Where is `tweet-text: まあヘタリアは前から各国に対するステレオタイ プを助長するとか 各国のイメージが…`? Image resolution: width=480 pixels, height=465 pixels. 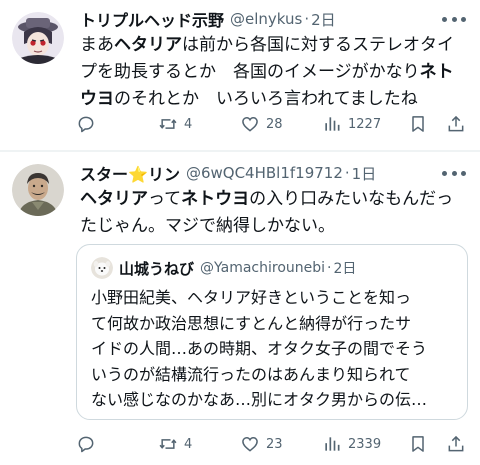 tweet-text: まあヘタリアは前から各国に対するステレオタイ プを助長するとか 各国のイメージが… is located at coordinates (275, 72).